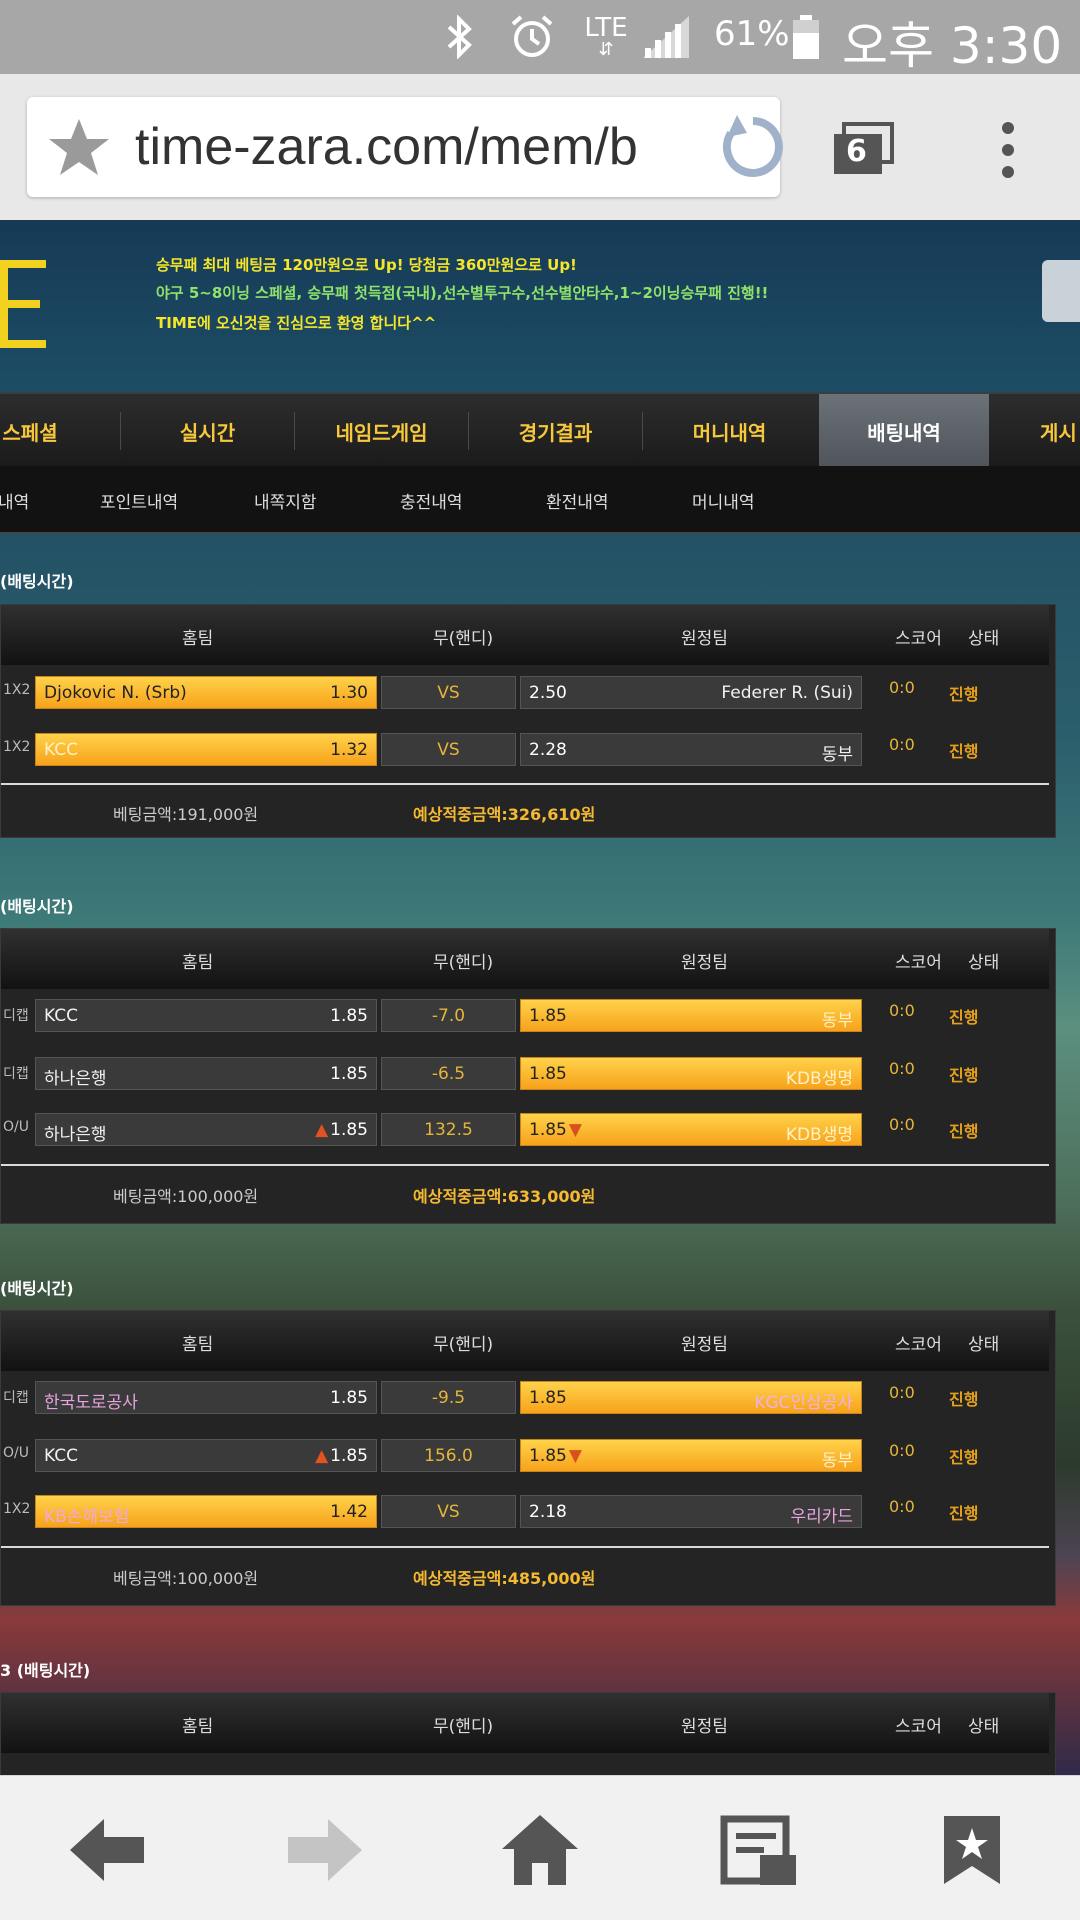 This screenshot has width=1080, height=1920. Describe the element at coordinates (1008, 150) in the screenshot. I see `menu-icon` at that location.